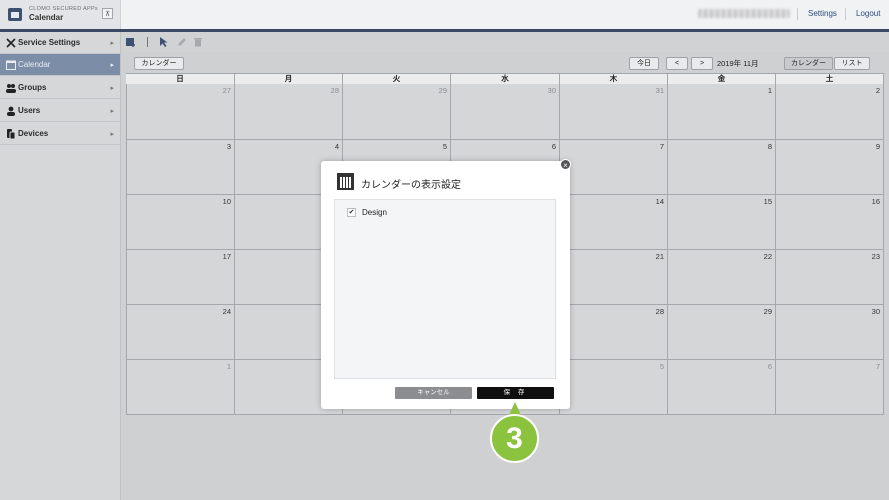 This screenshot has width=889, height=500. What do you see at coordinates (767, 256) in the screenshot?
I see `day-number: 22` at bounding box center [767, 256].